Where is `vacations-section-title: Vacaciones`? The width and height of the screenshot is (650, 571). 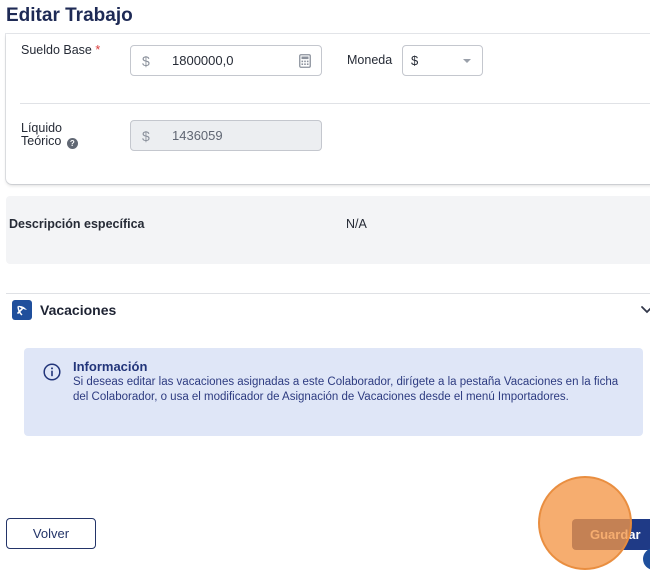 vacations-section-title: Vacaciones is located at coordinates (78, 310).